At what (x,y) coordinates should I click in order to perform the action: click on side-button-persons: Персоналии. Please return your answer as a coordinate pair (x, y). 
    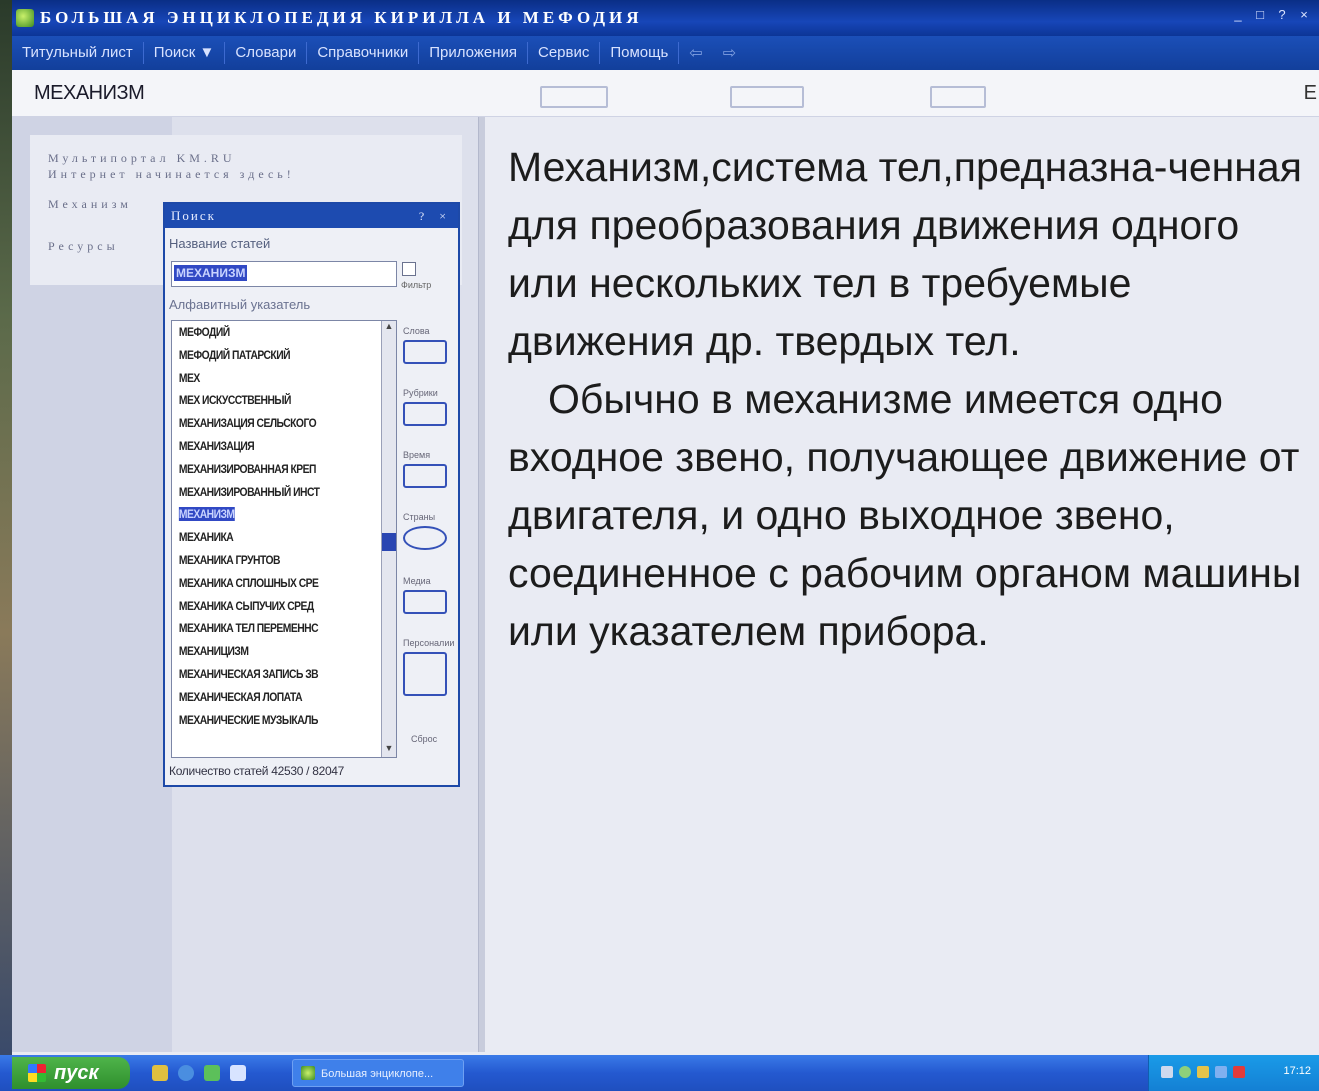
    Looking at the image, I should click on (429, 678).